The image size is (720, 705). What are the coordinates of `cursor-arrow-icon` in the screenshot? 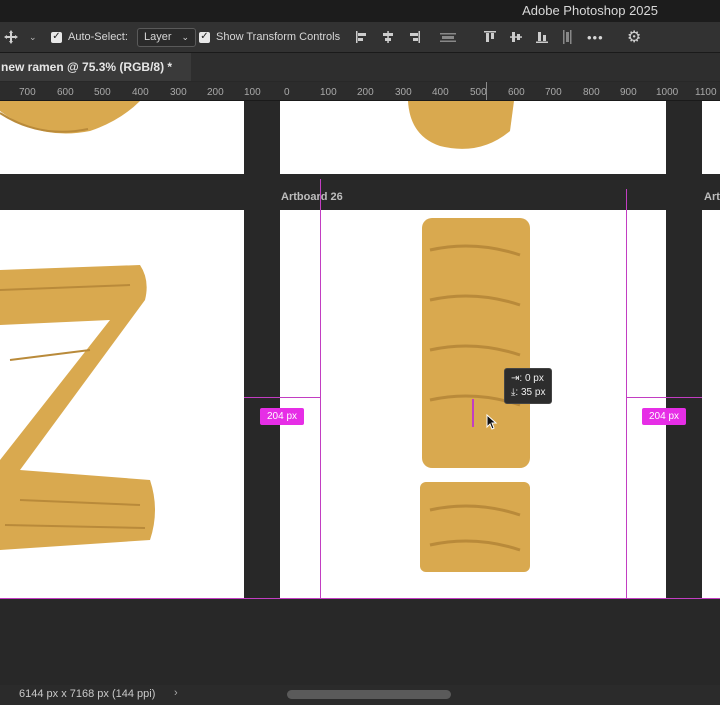 It's located at (492, 422).